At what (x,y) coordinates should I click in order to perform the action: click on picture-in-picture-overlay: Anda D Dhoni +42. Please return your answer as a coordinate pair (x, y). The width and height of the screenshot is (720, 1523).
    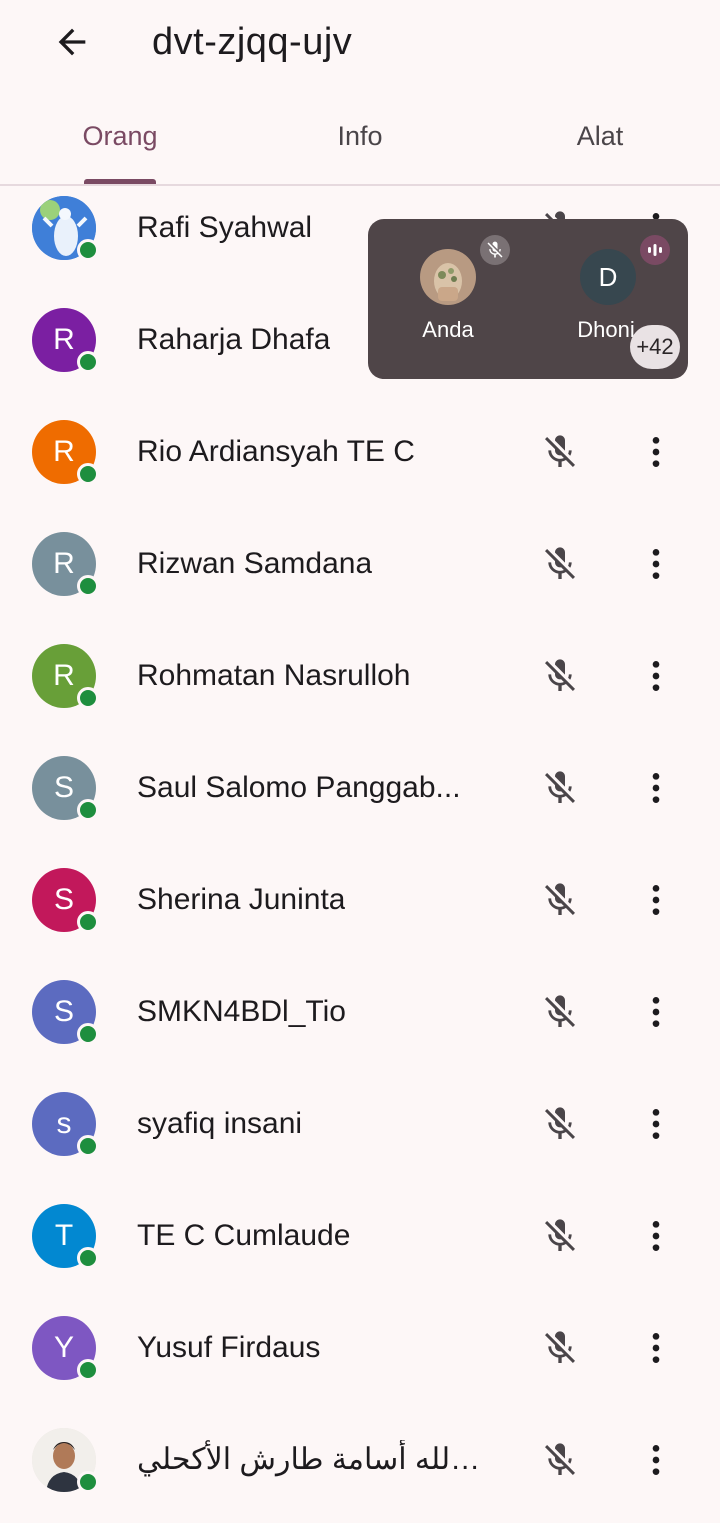
    Looking at the image, I should click on (528, 299).